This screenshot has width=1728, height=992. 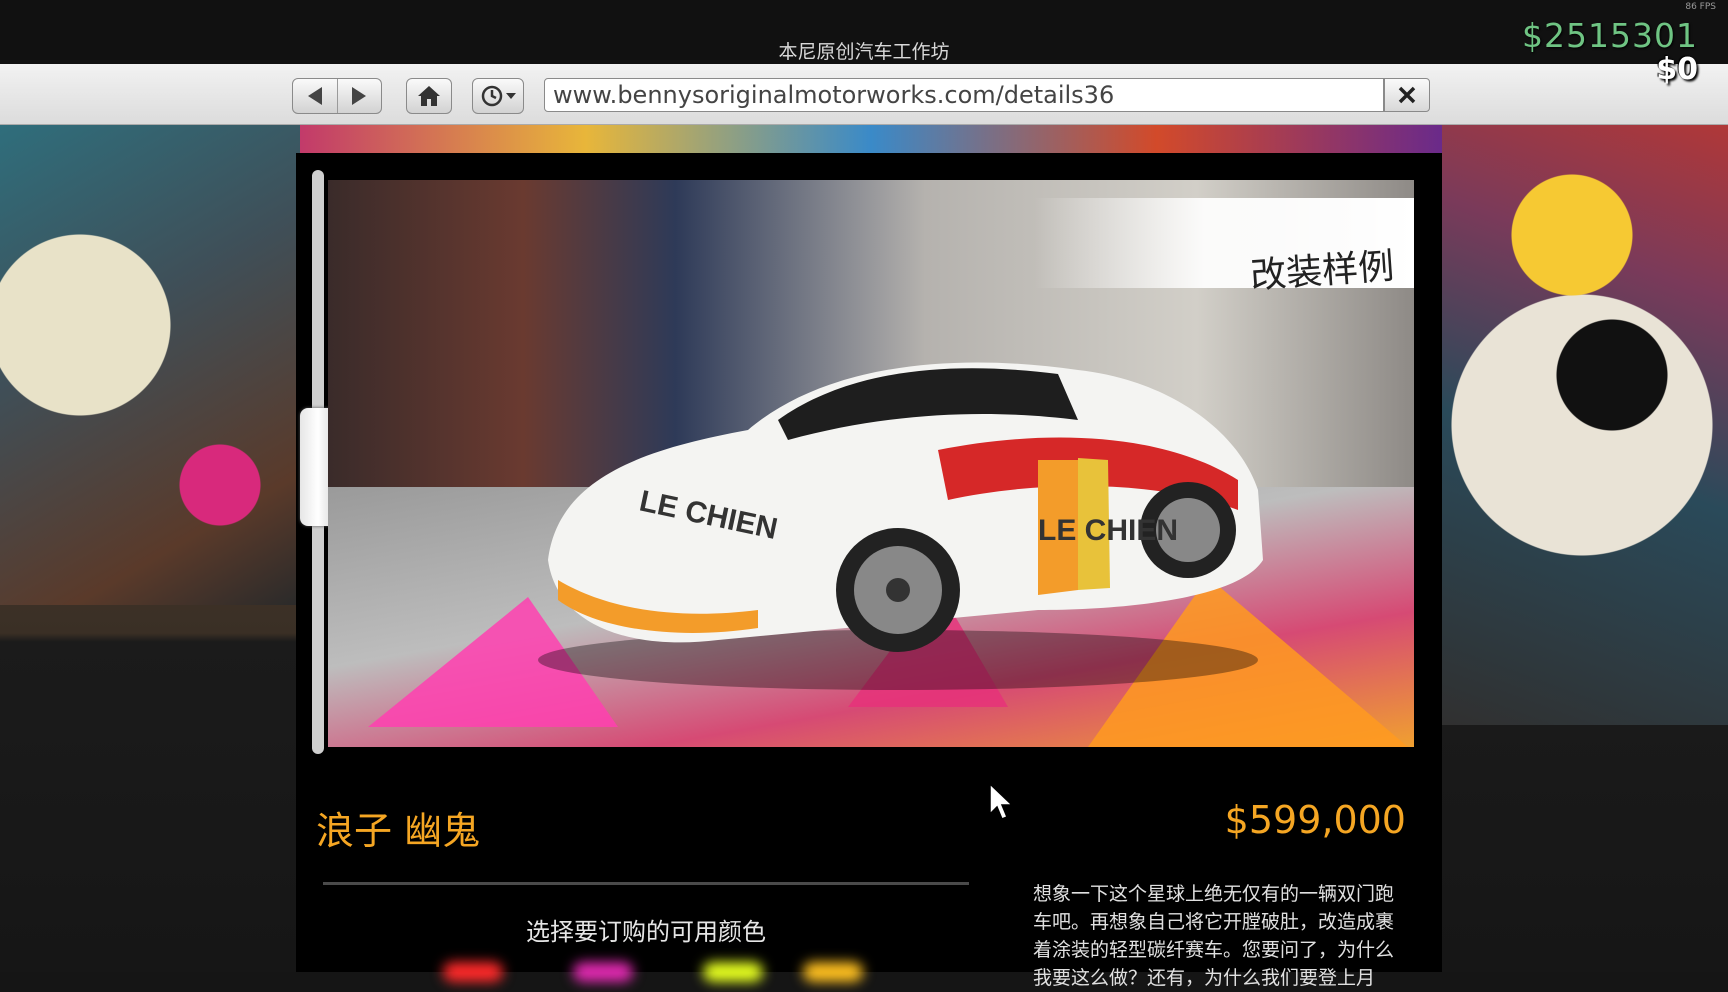 I want to click on bank-balance: $2515301, so click(x=1610, y=35).